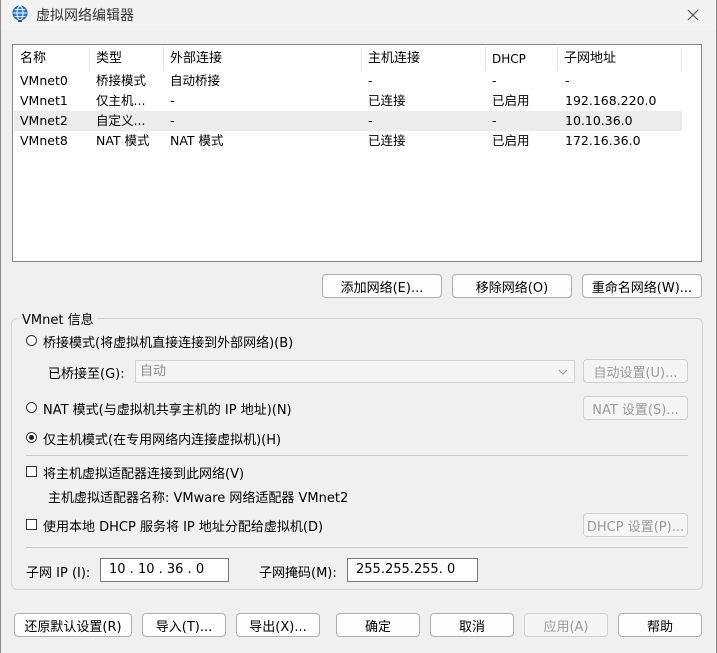 The image size is (717, 653). Describe the element at coordinates (348, 81) in the screenshot. I see `table-row: VMnet0 桥接模式 自动桥接 - - -` at that location.